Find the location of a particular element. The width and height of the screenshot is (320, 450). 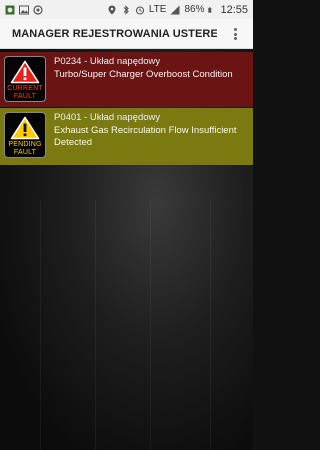

badge-line-1: CURRENT is located at coordinates (25, 88).